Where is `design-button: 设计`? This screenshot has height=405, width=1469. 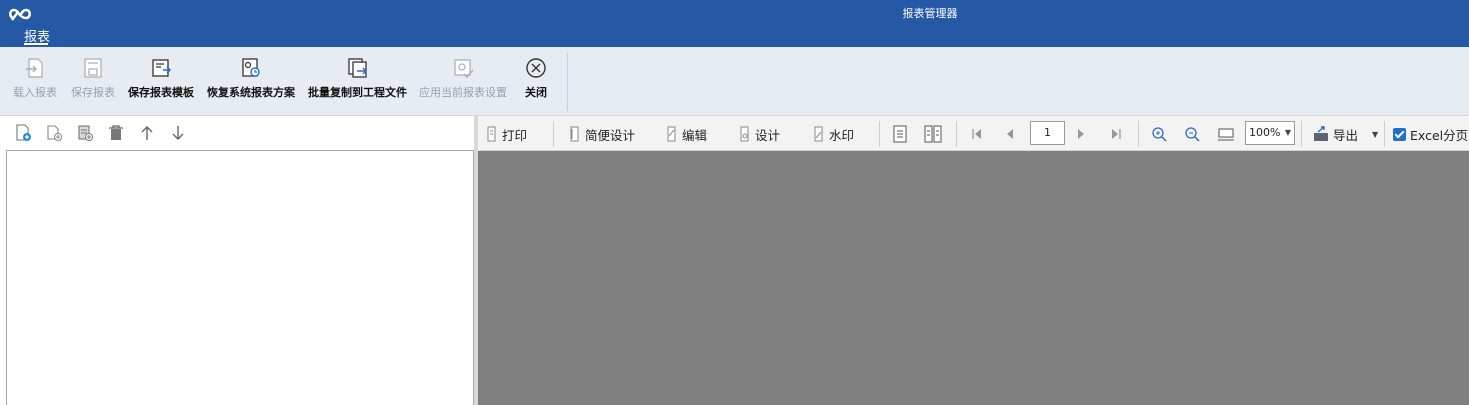 design-button: 设计 is located at coordinates (759, 134).